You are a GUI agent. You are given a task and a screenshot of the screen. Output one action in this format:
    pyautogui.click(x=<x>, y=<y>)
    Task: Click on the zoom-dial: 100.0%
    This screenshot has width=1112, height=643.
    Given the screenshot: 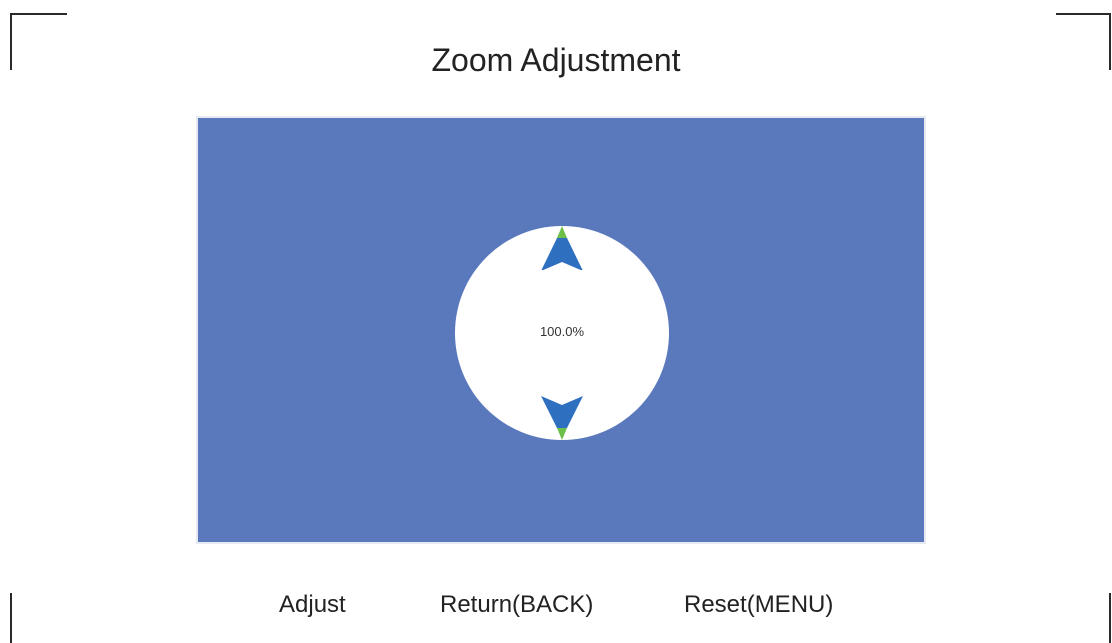 What is the action you would take?
    pyautogui.click(x=562, y=333)
    